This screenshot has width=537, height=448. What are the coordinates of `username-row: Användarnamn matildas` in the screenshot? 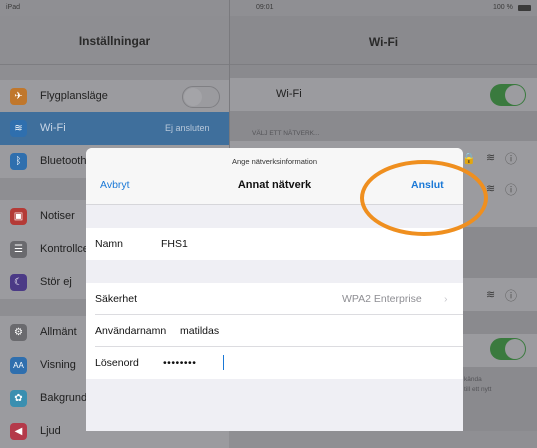 It's located at (274, 331).